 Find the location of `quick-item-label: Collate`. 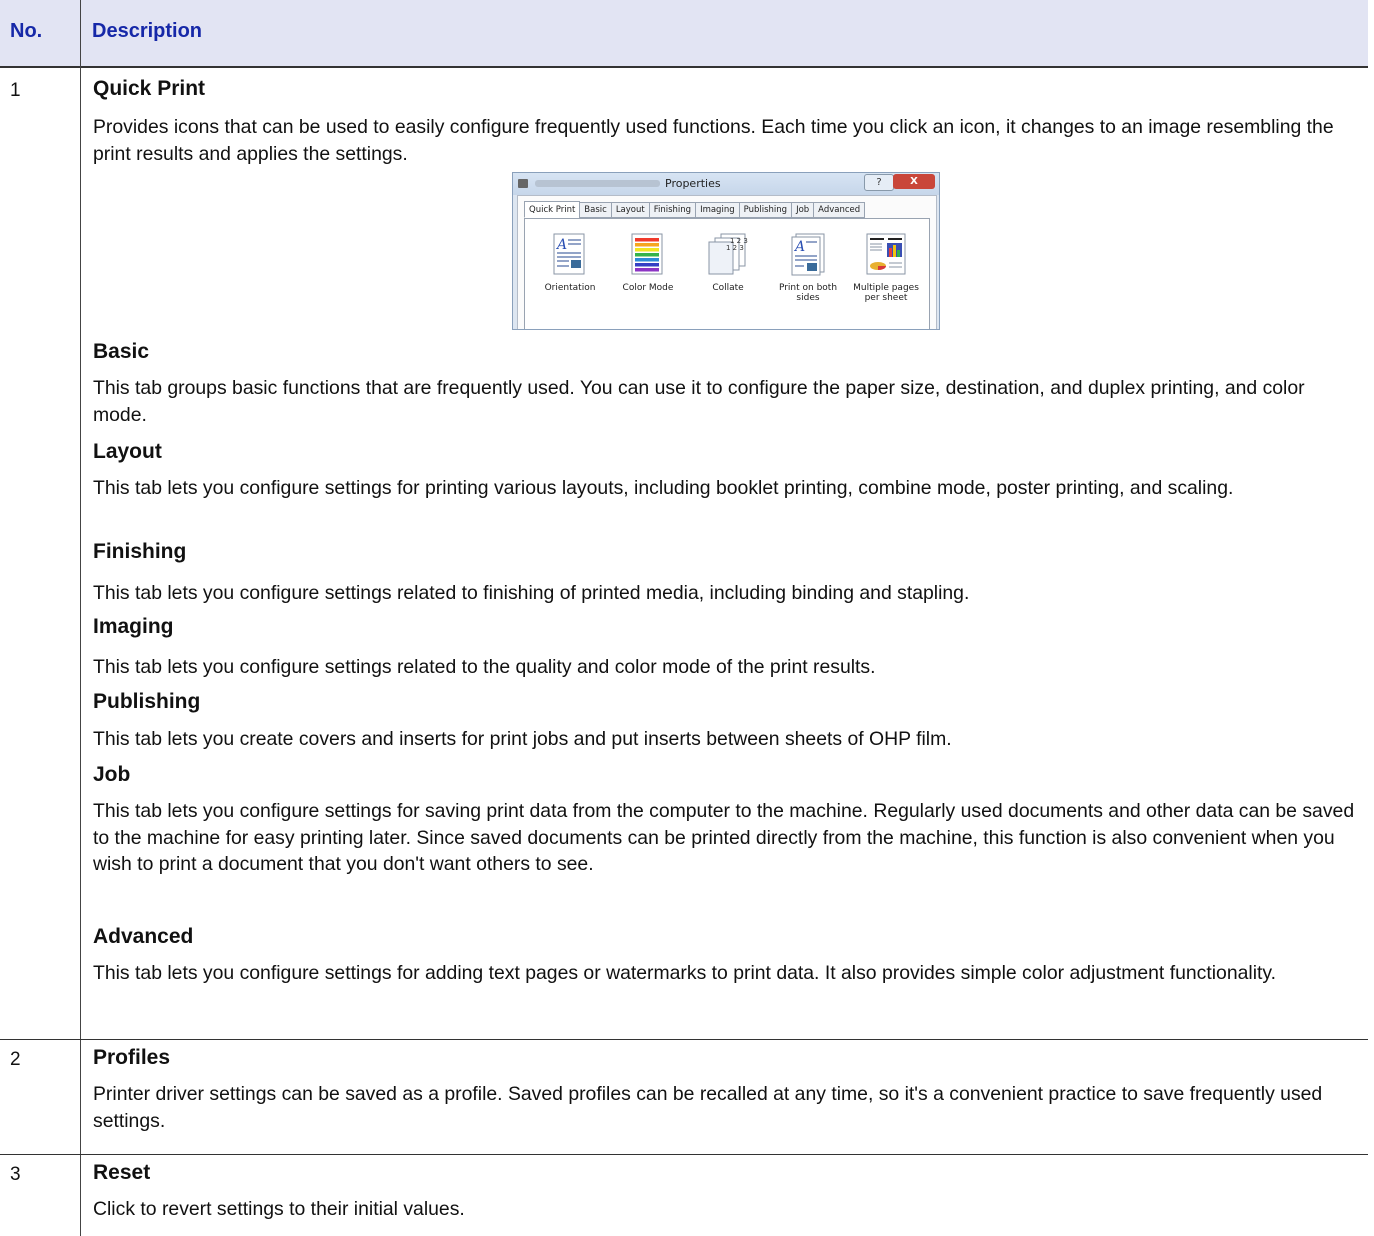

quick-item-label: Collate is located at coordinates (728, 288).